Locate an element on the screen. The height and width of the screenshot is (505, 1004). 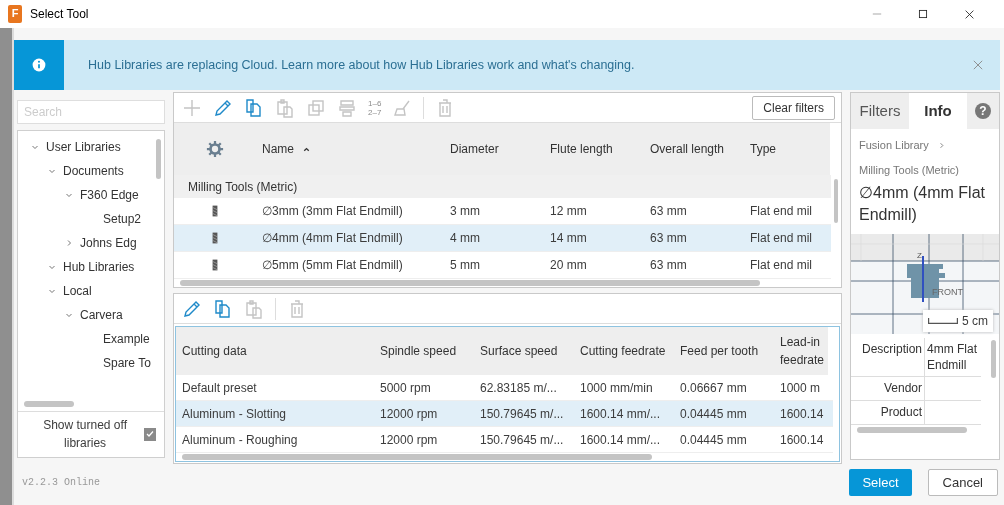
help-icon: ? is located at coordinates (983, 111).